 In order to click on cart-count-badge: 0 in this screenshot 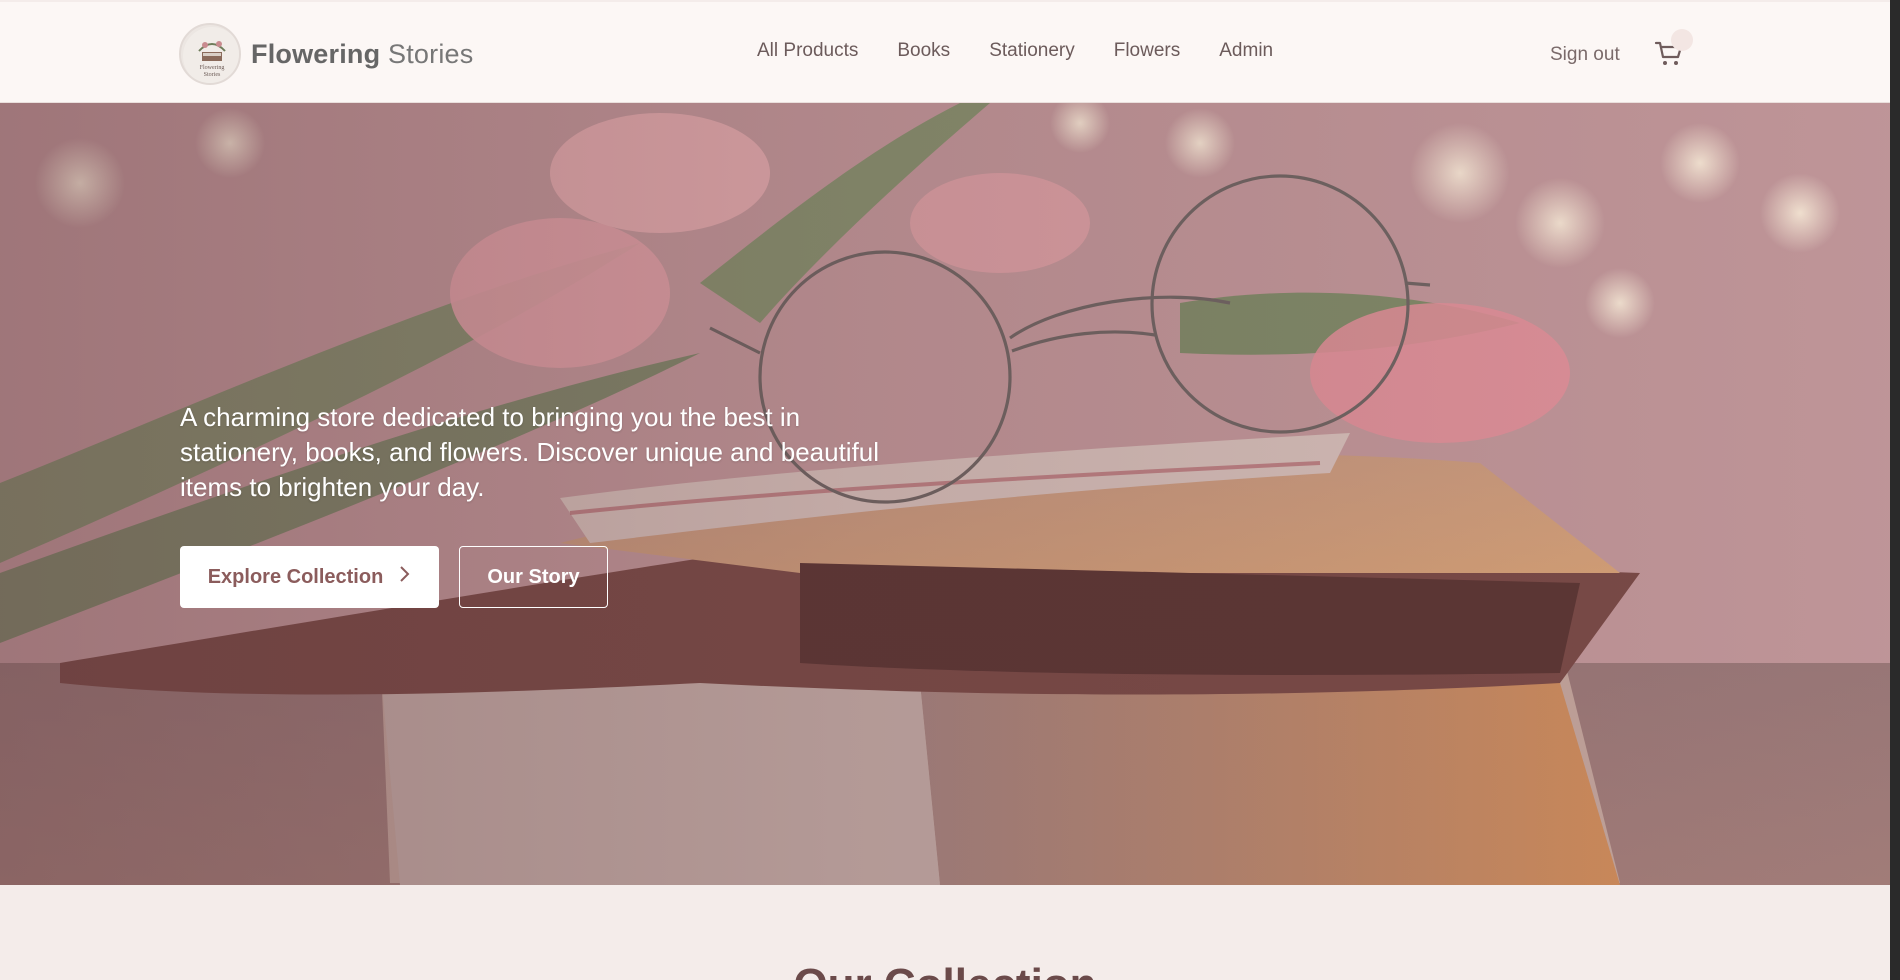, I will do `click(1682, 40)`.